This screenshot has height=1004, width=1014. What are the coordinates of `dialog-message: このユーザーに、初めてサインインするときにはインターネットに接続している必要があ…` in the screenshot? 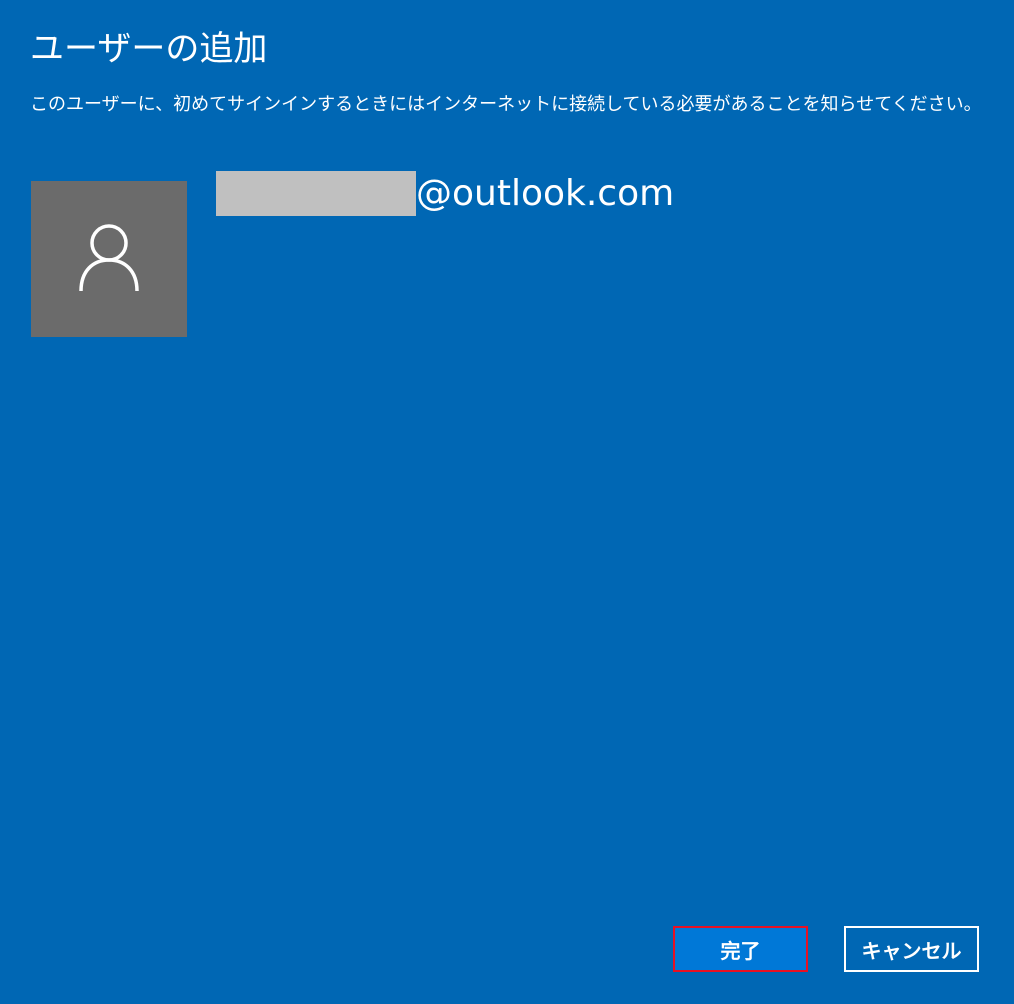 It's located at (506, 104).